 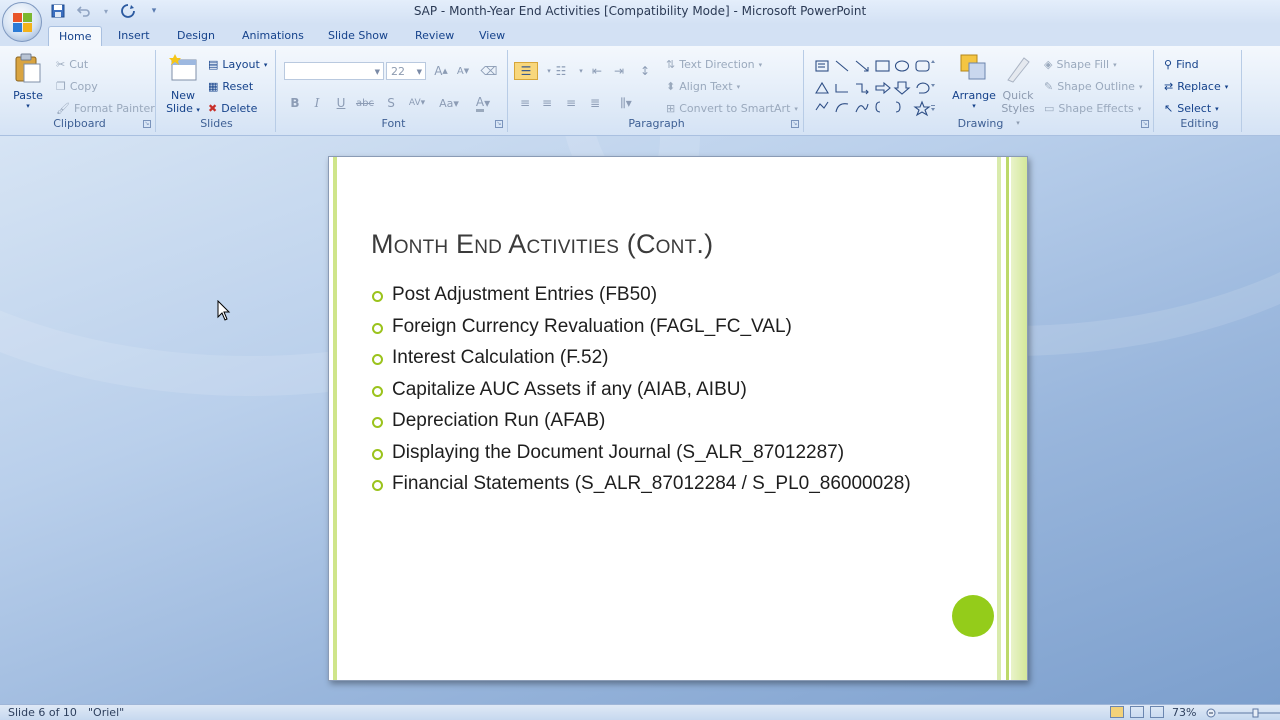 What do you see at coordinates (597, 71) in the screenshot?
I see `decrease-indent-icon: ⇤` at bounding box center [597, 71].